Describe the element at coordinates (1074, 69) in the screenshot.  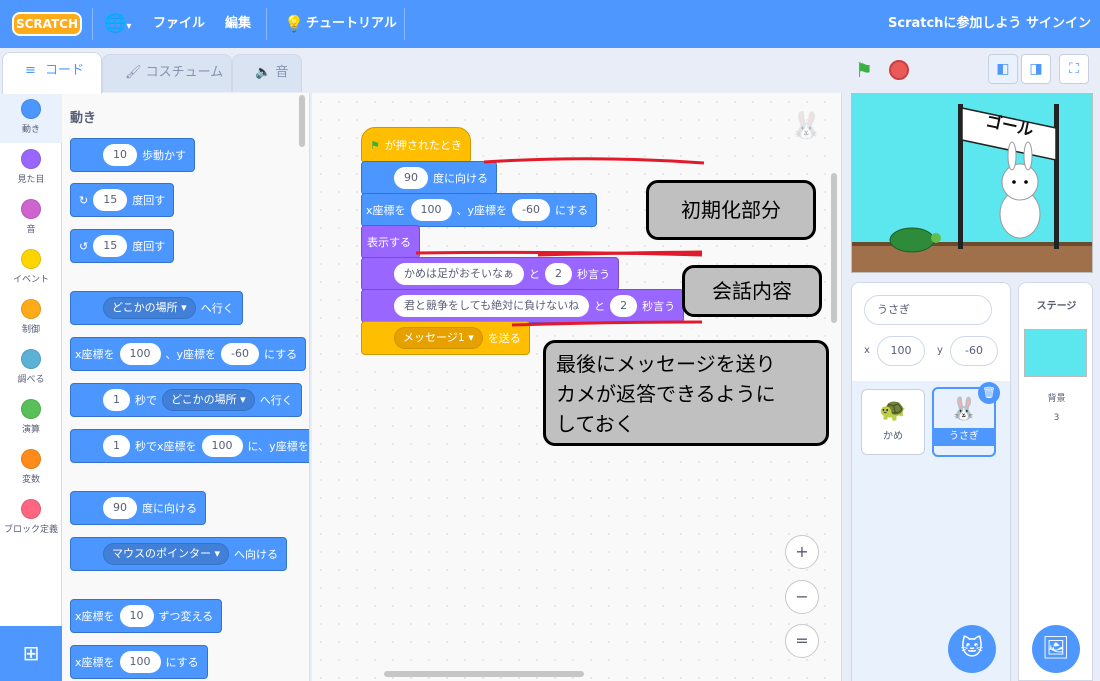
I see `fullscreen-button: ⛶` at that location.